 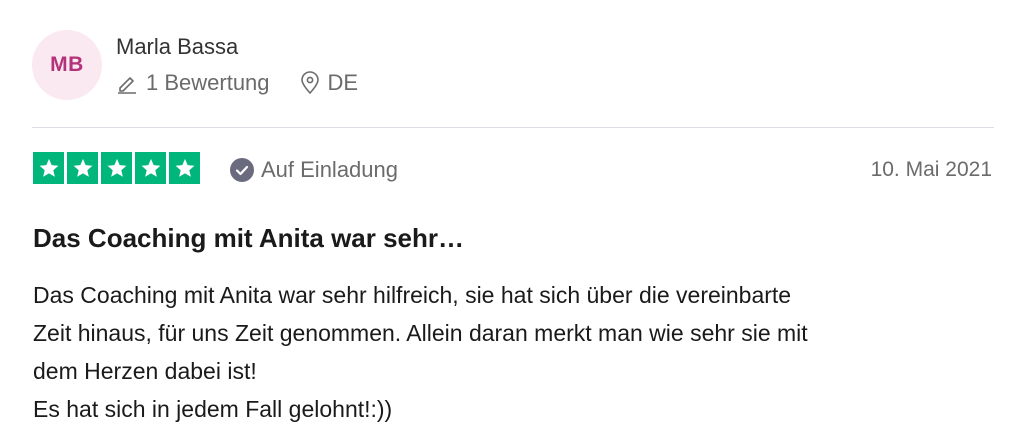 What do you see at coordinates (343, 82) in the screenshot?
I see `reviewer-country: DE` at bounding box center [343, 82].